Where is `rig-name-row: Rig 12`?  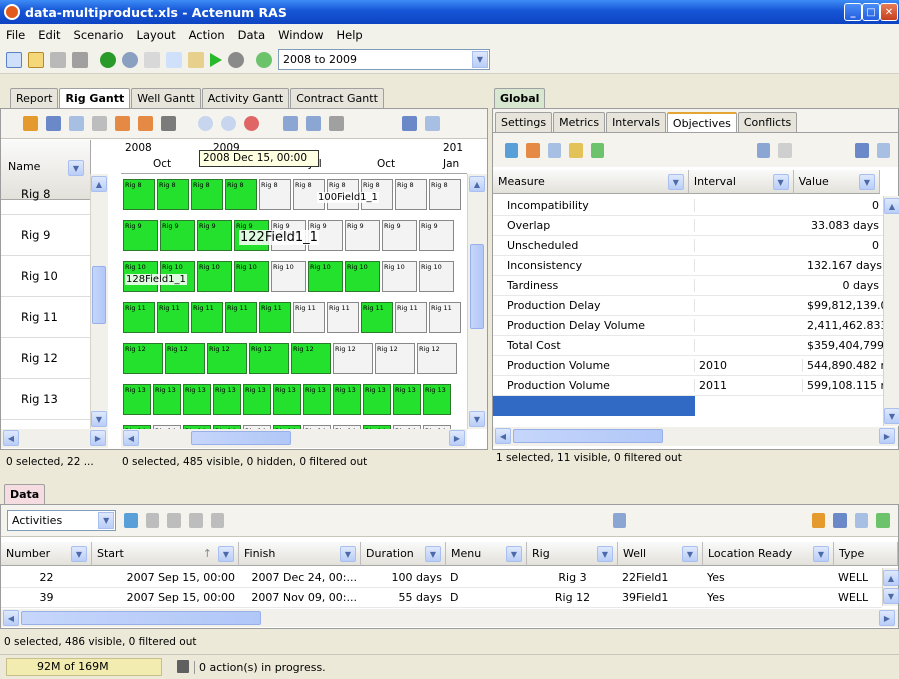 rig-name-row: Rig 12 is located at coordinates (46, 358).